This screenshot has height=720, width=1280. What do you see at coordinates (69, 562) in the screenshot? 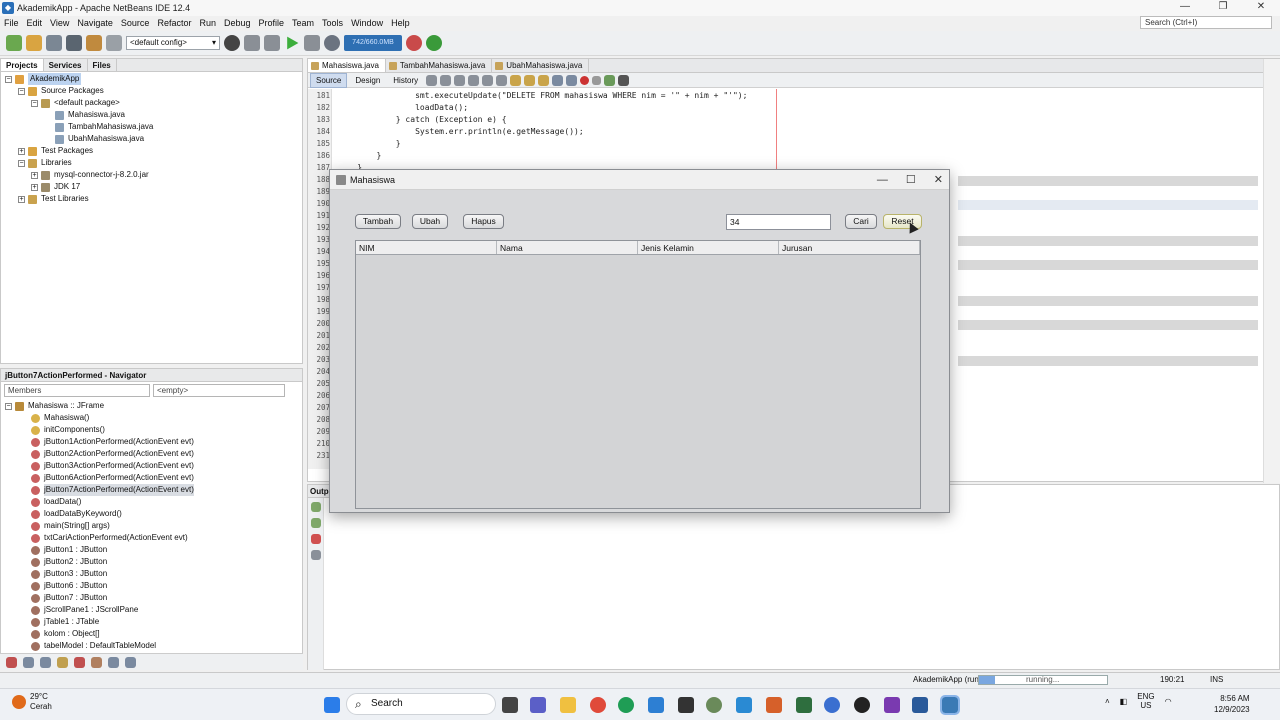
I see `navigator-member: jButton2 : JButton` at bounding box center [69, 562].